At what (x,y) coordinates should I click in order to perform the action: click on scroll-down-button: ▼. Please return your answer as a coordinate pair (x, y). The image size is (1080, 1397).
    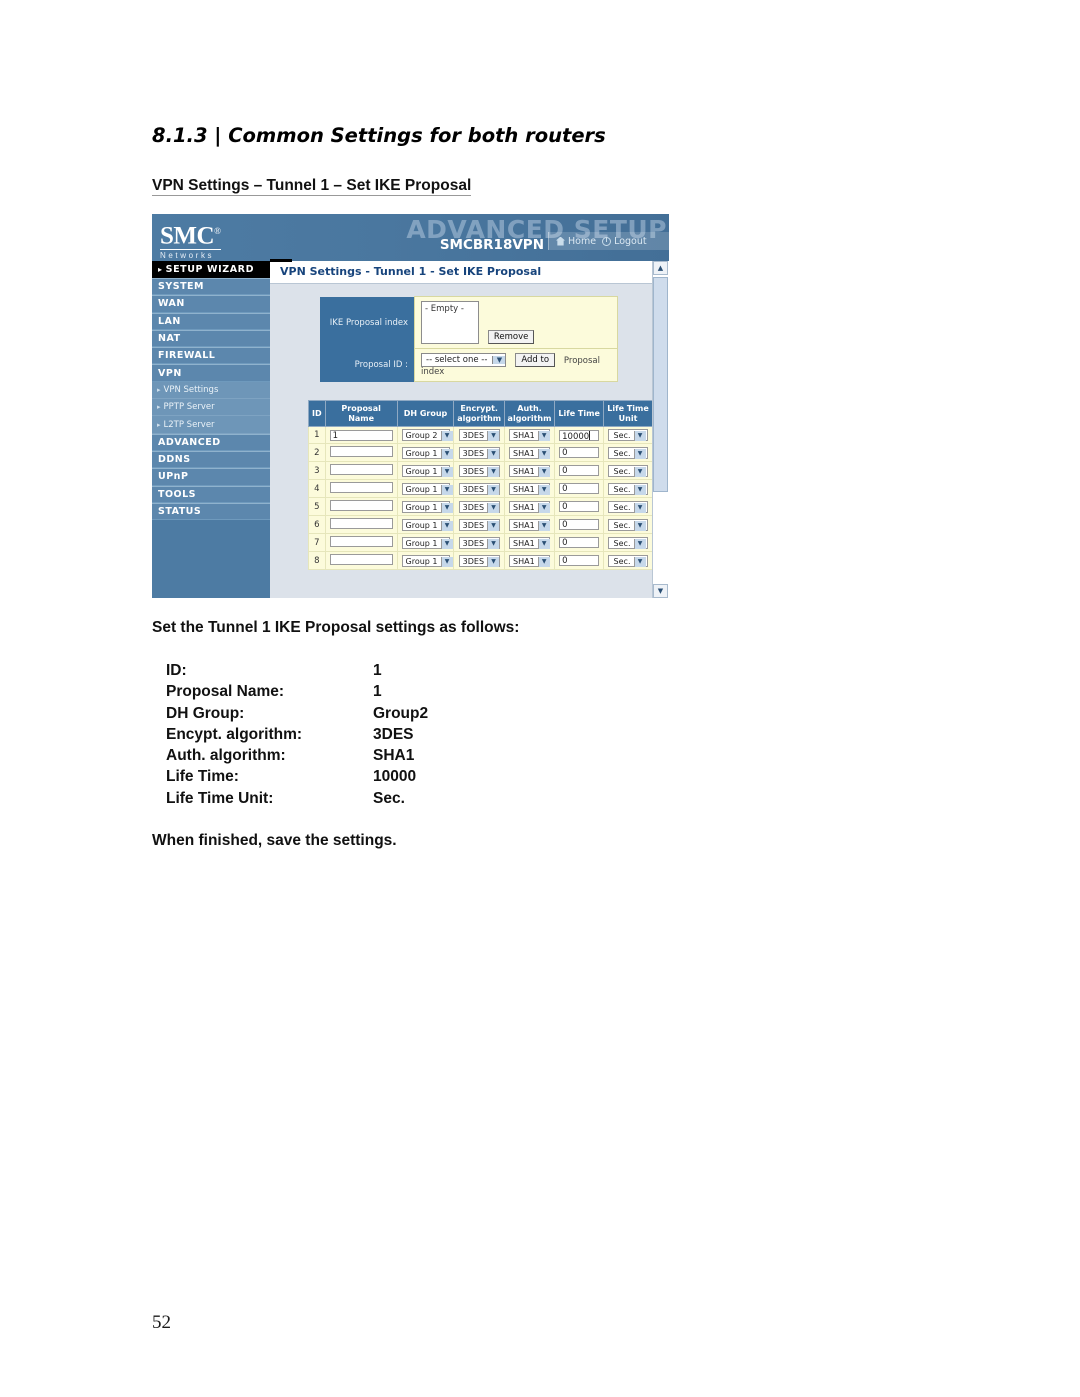
    Looking at the image, I should click on (660, 591).